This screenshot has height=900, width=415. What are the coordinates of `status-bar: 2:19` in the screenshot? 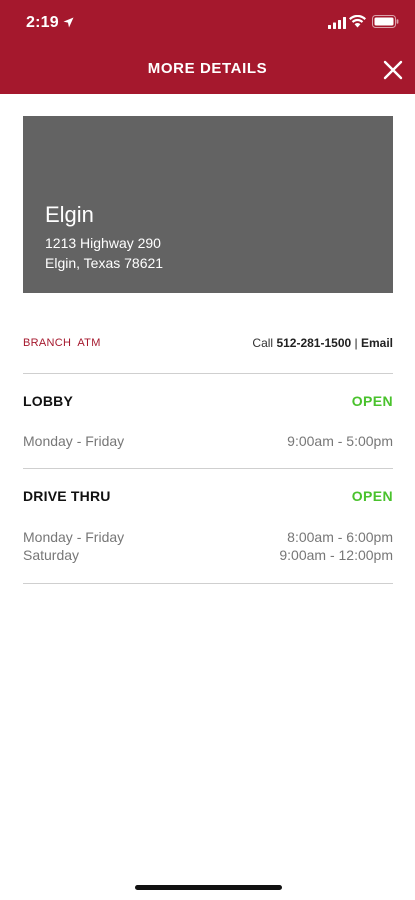 It's located at (207, 24).